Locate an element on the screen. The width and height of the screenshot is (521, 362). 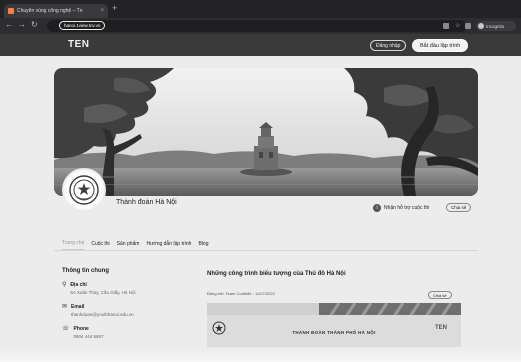
tab-products: Sản phẩm is located at coordinates (128, 245).